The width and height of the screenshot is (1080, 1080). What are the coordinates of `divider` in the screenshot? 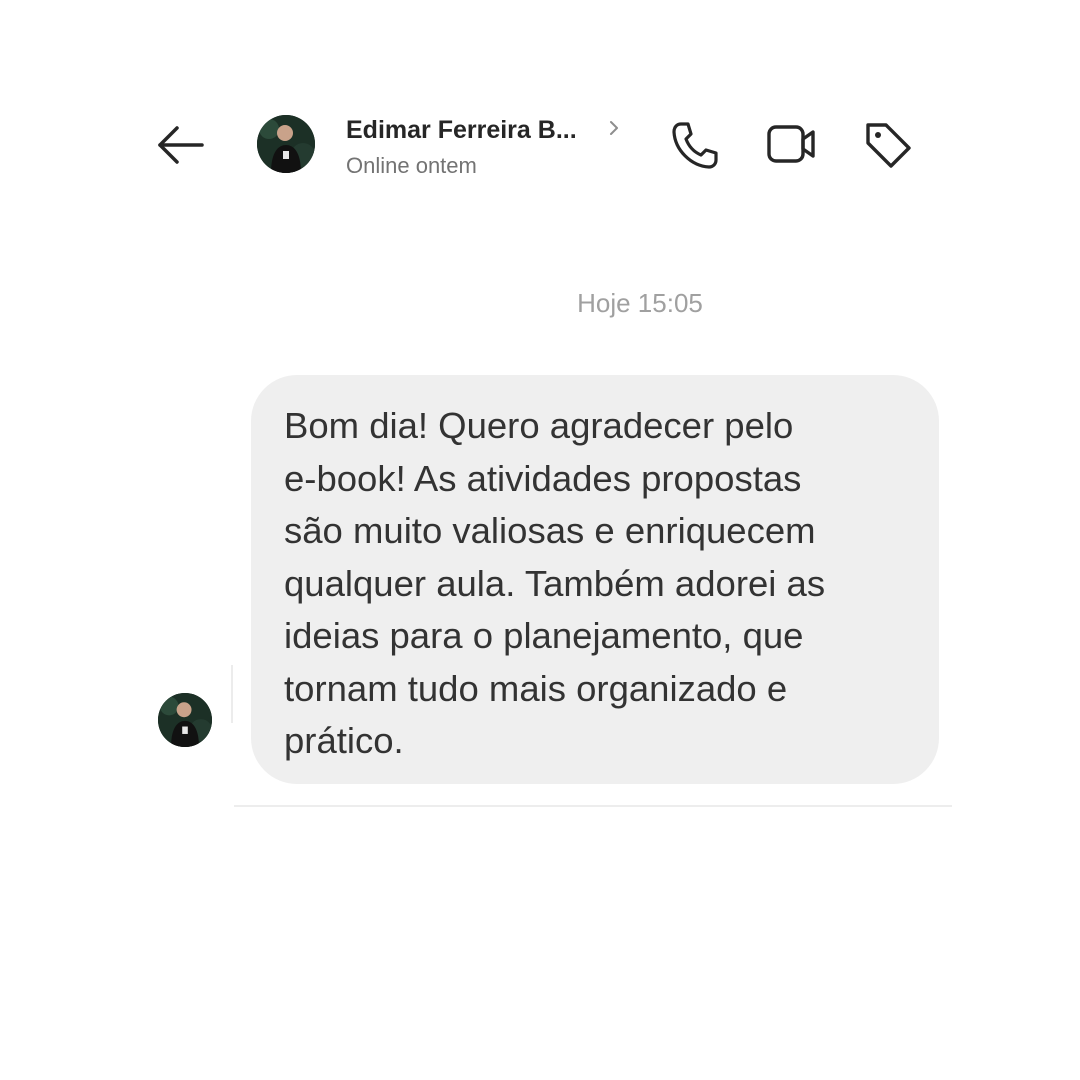 It's located at (593, 806).